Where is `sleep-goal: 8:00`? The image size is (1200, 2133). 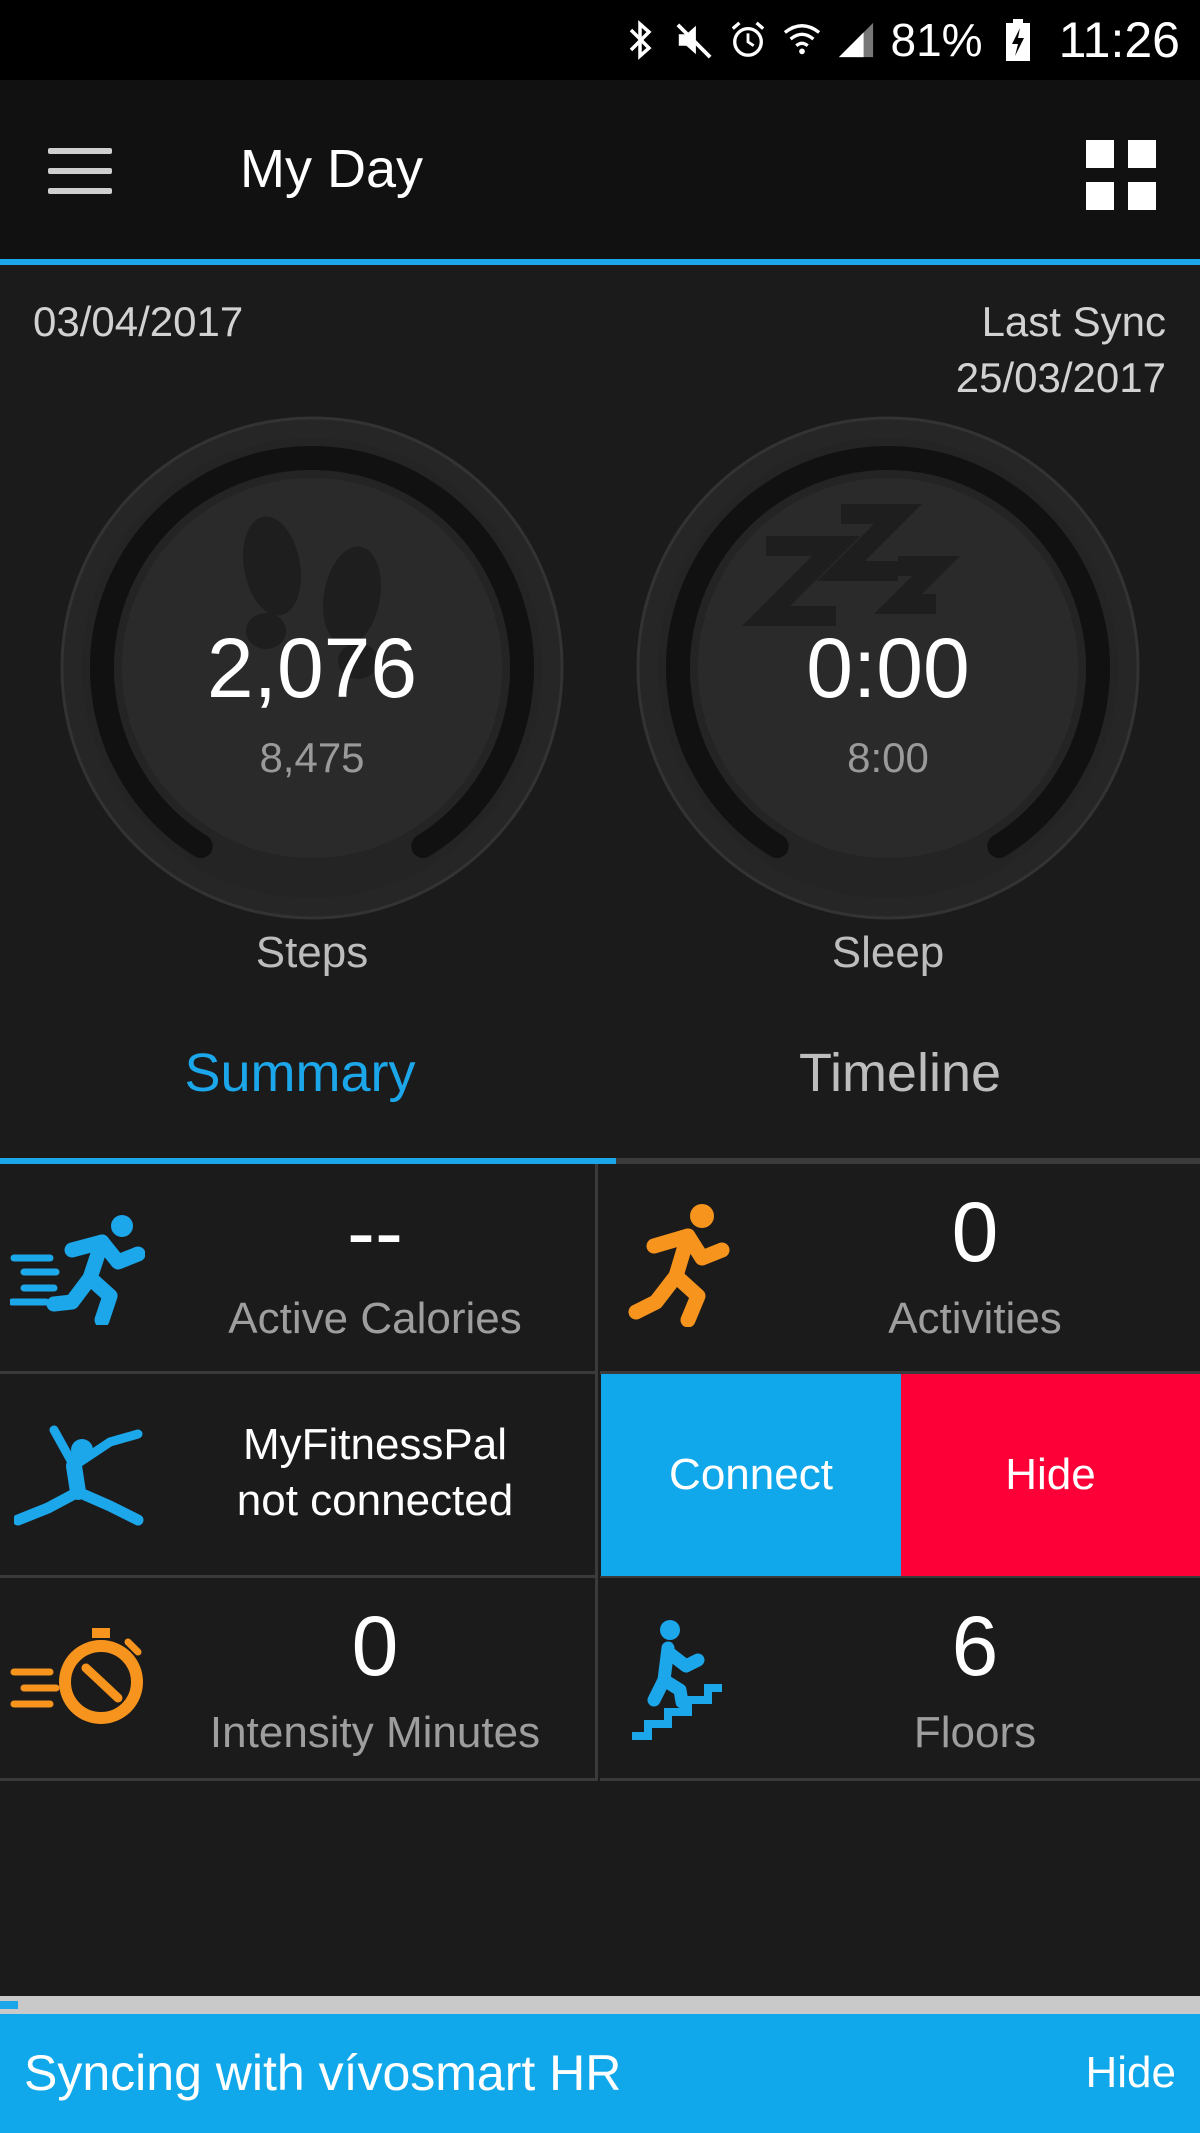 sleep-goal: 8:00 is located at coordinates (888, 757).